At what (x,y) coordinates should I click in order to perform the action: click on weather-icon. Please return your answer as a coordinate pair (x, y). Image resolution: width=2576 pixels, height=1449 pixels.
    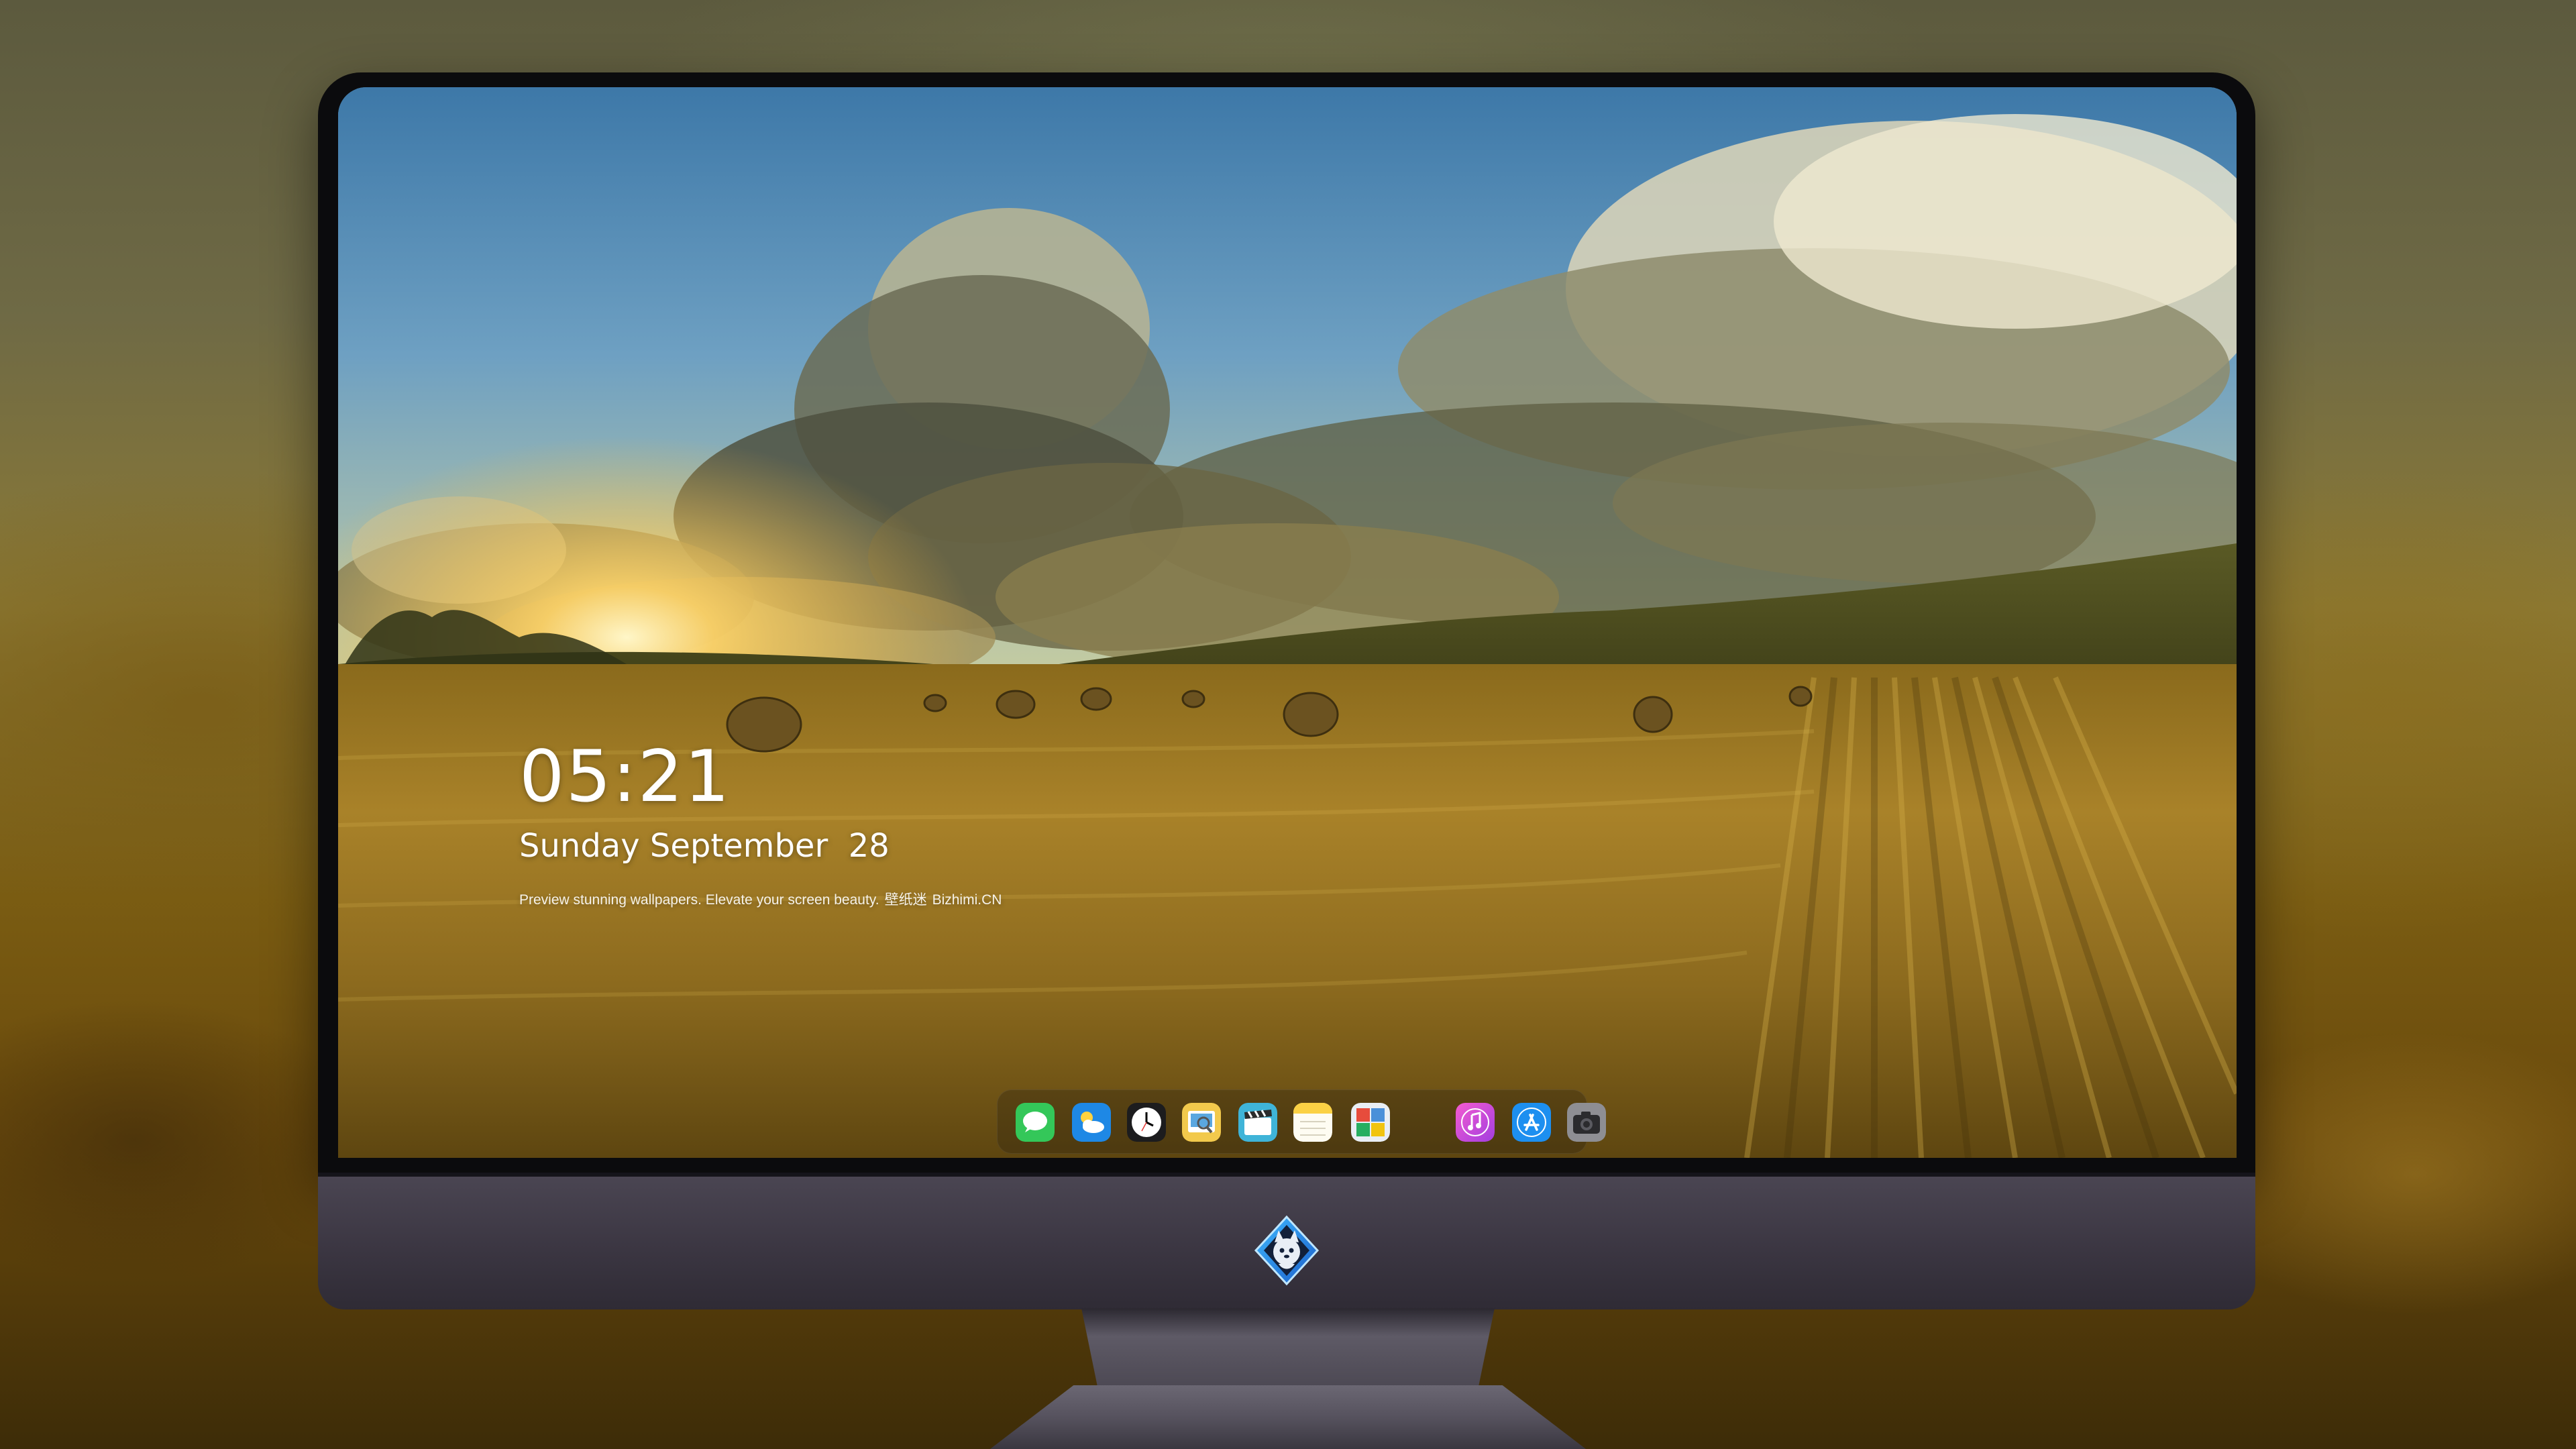
    Looking at the image, I should click on (1091, 1122).